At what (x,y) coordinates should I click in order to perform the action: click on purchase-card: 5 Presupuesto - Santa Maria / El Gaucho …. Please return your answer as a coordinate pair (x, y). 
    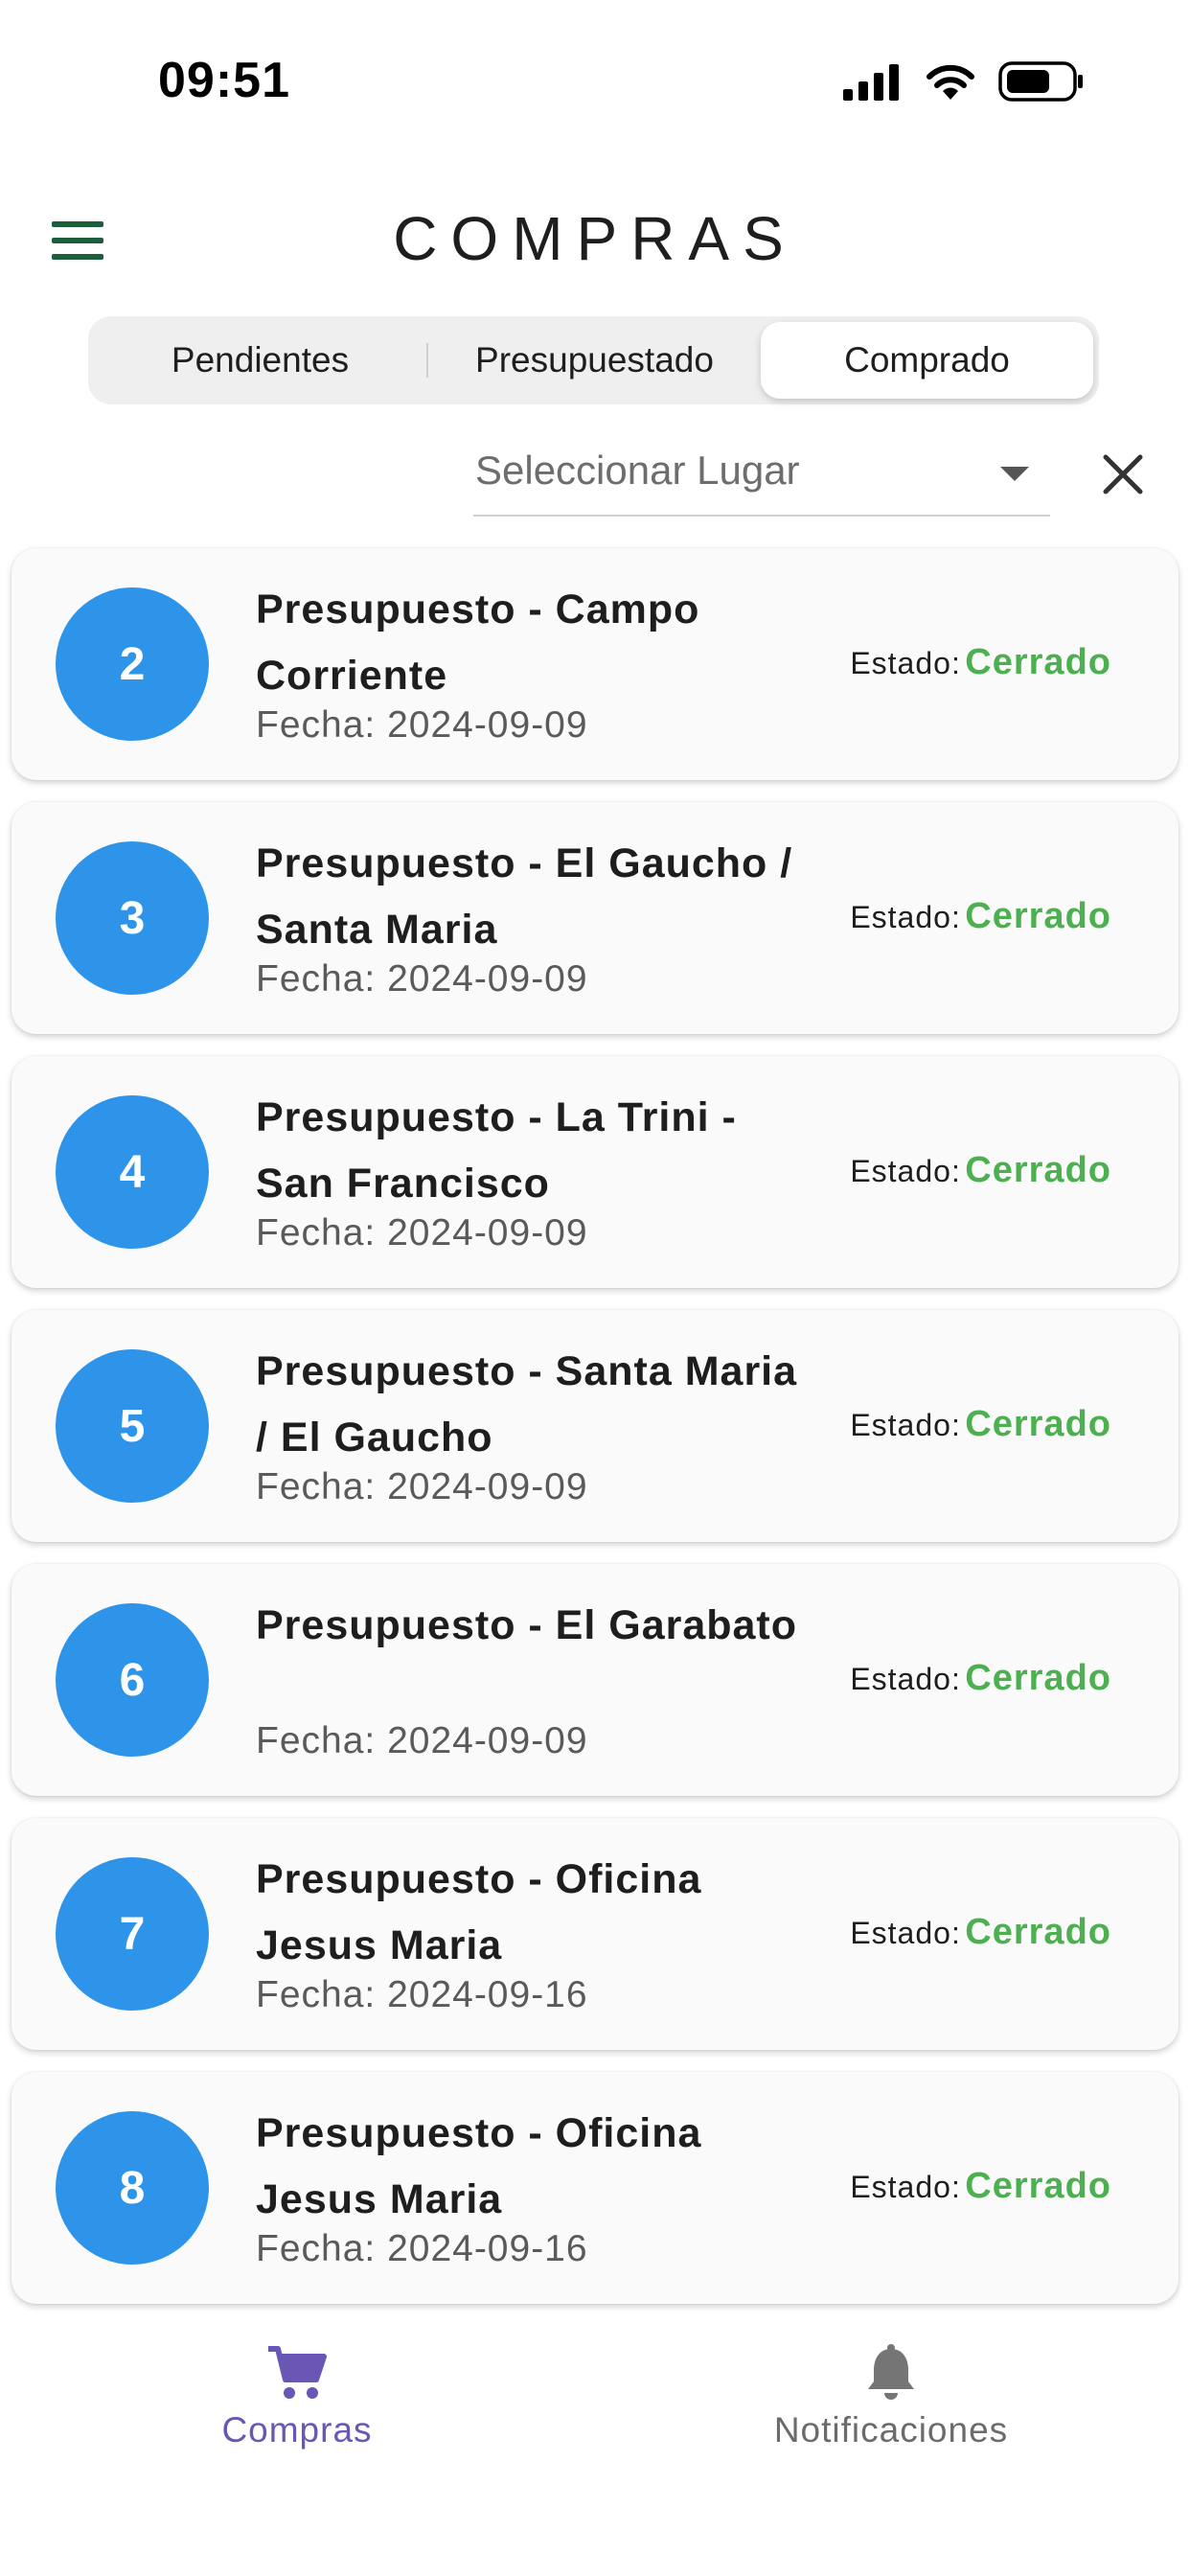
    Looking at the image, I should click on (595, 1426).